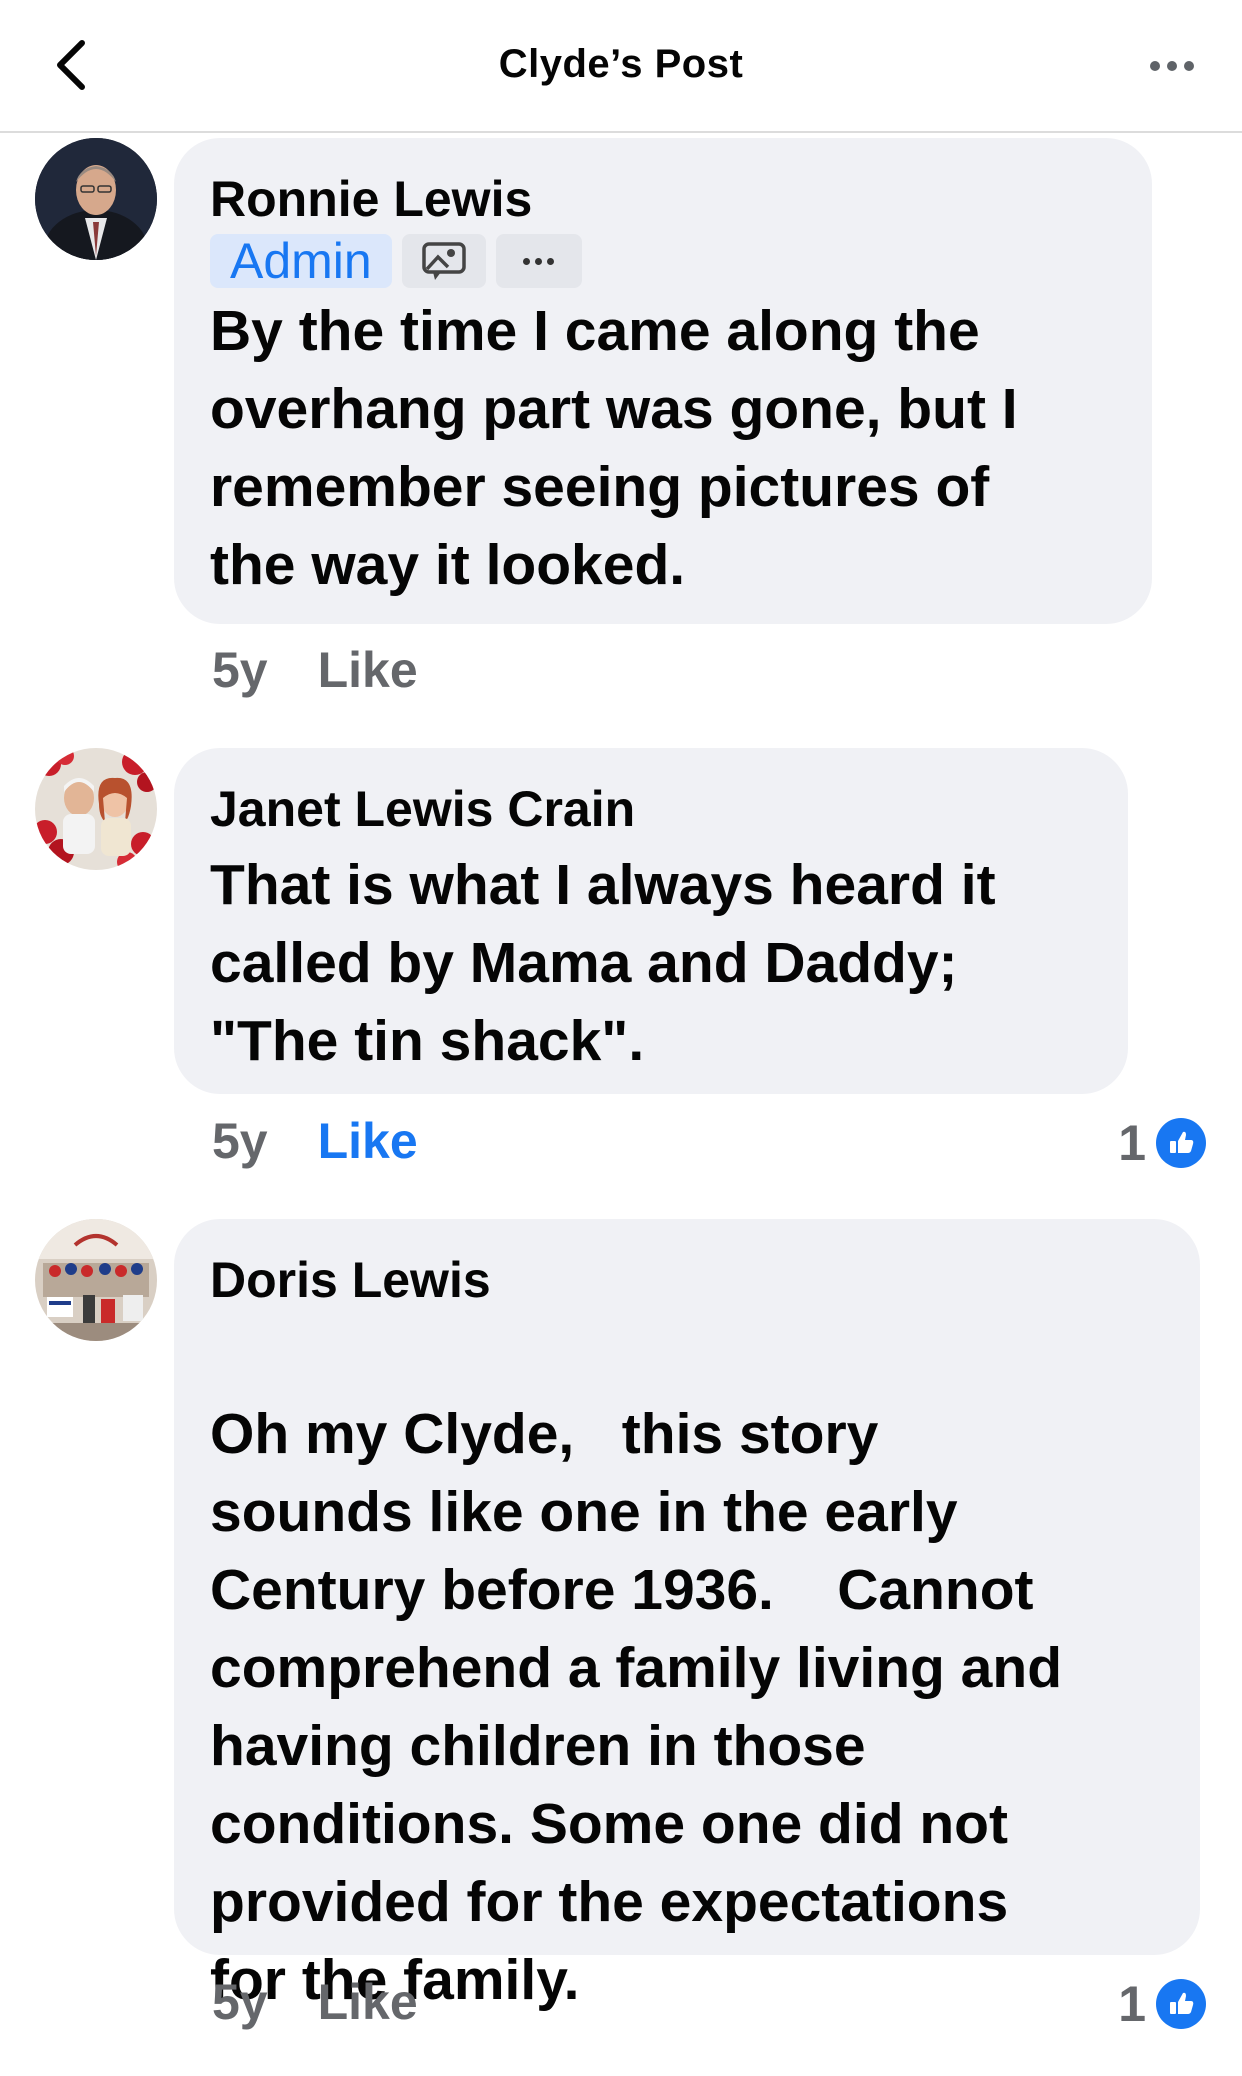 This screenshot has width=1242, height=2076. I want to click on top-nav-bar: Clyde’s Post, so click(621, 66).